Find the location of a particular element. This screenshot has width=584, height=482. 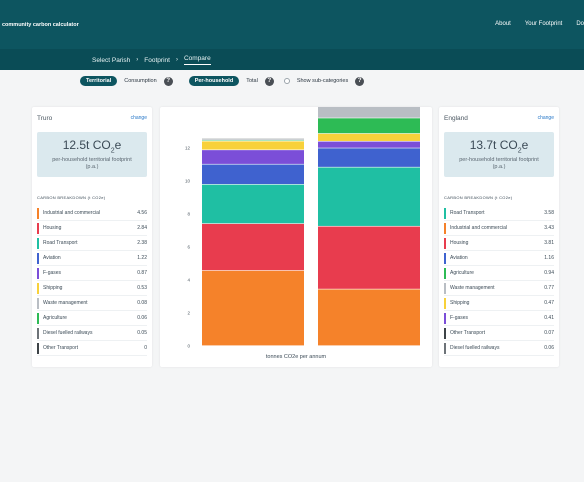

bar-segment-truro-f-gases is located at coordinates (253, 157).